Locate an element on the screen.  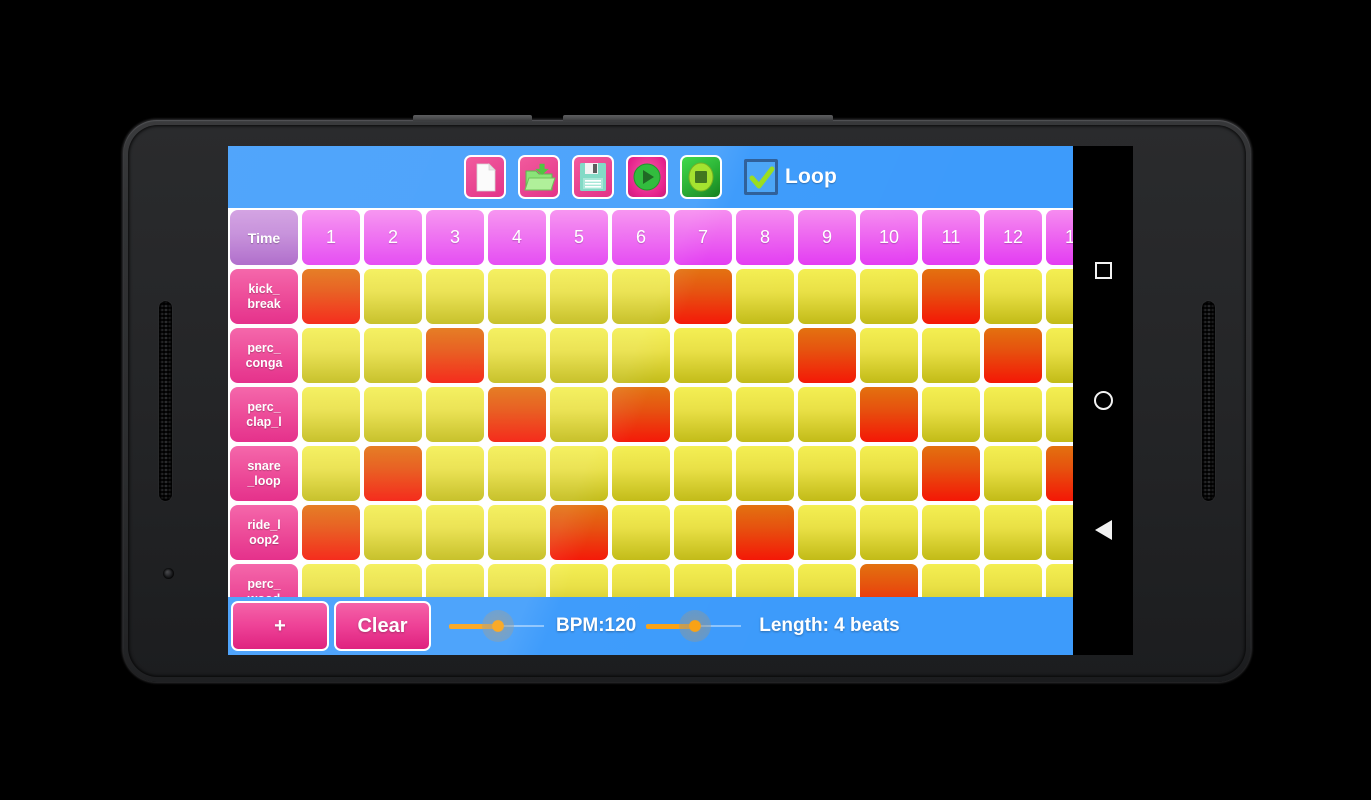
new-button is located at coordinates (484, 177).